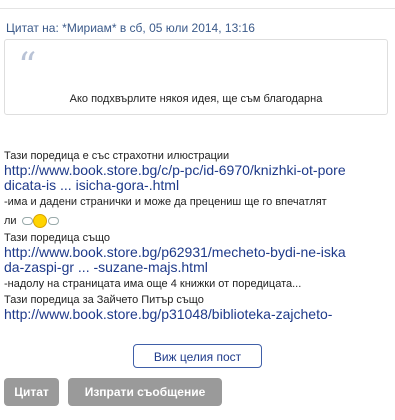 The height and width of the screenshot is (420, 395). I want to click on quote-button: Цитат, so click(31, 392).